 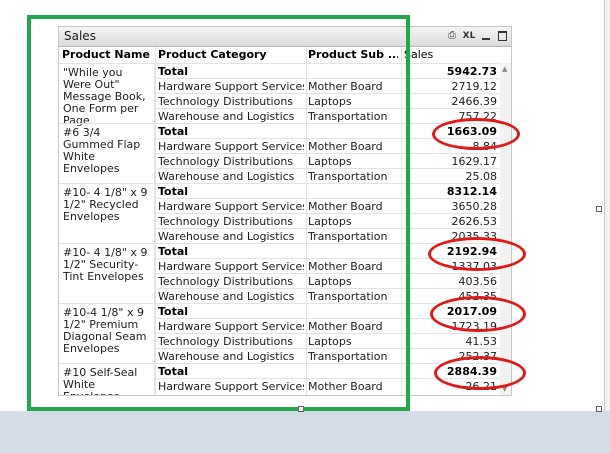 I want to click on print-icon: ⎙, so click(x=452, y=36).